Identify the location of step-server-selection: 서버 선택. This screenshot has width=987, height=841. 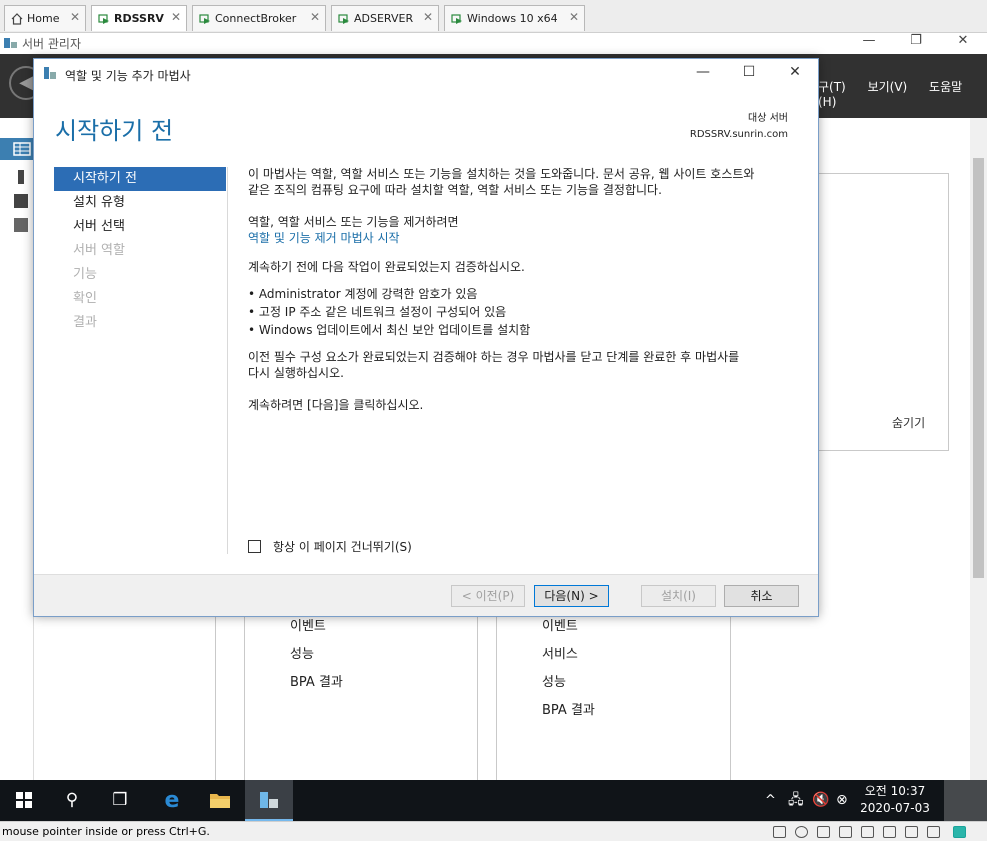
(140, 227).